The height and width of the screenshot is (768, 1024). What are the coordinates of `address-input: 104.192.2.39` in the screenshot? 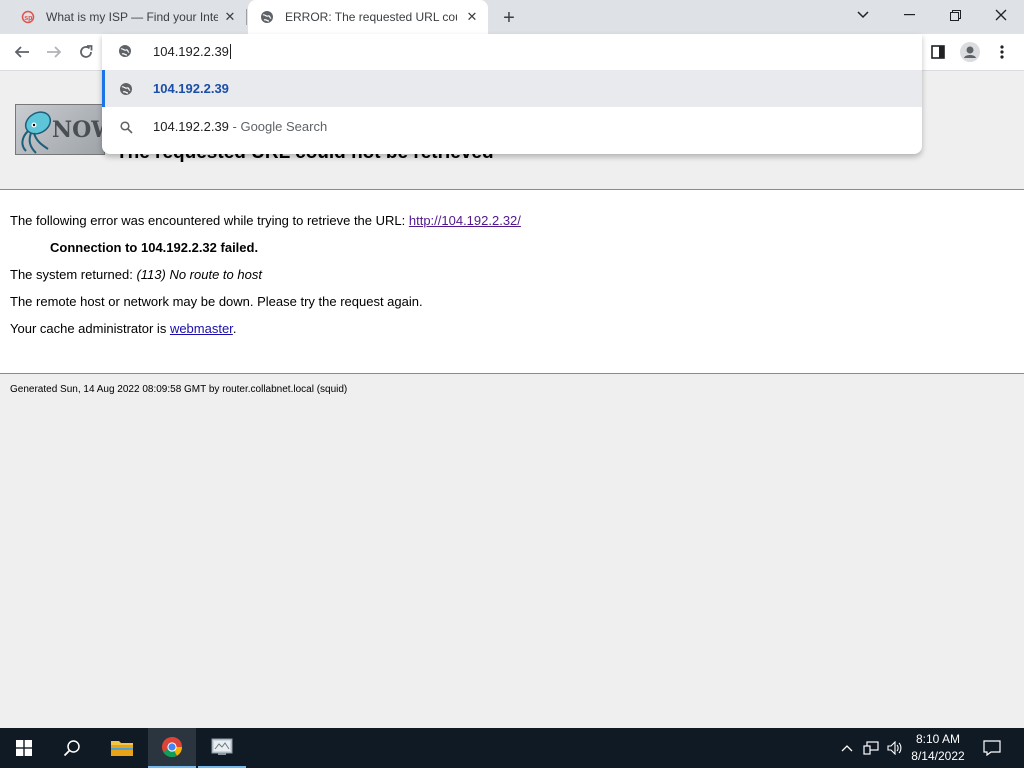 It's located at (192, 51).